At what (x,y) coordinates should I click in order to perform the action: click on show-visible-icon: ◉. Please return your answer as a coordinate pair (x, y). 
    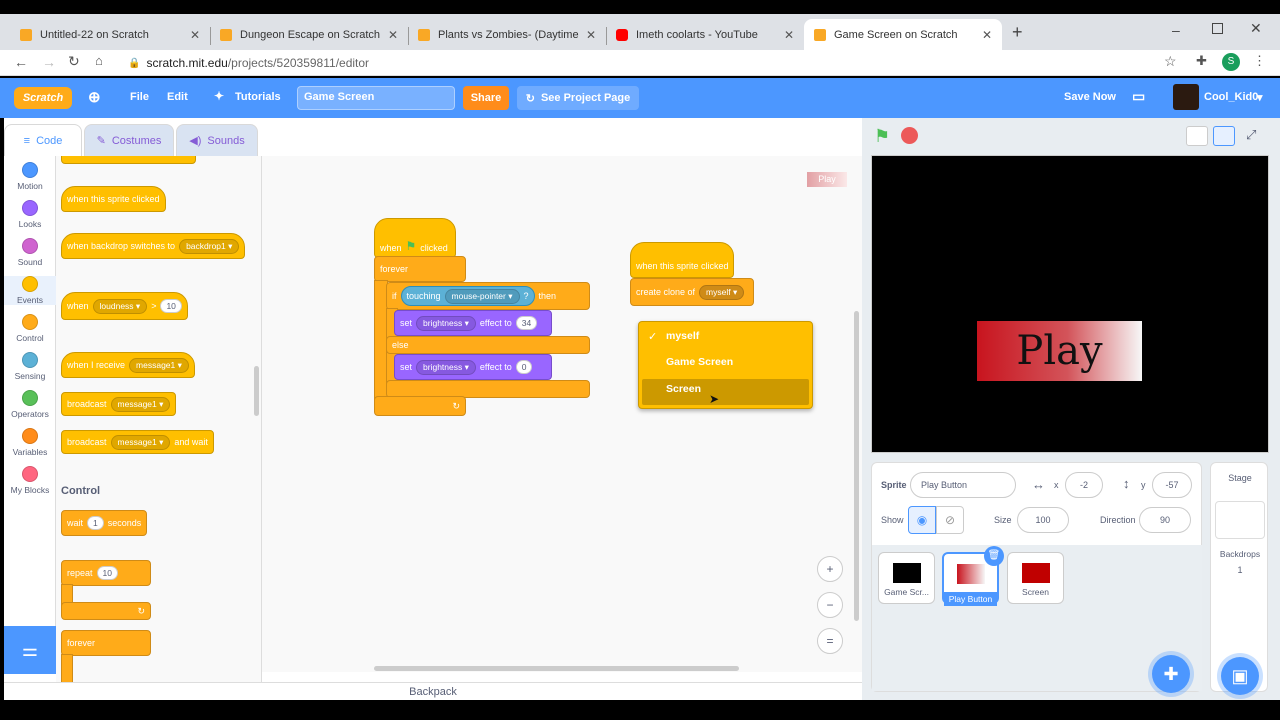
    Looking at the image, I should click on (922, 520).